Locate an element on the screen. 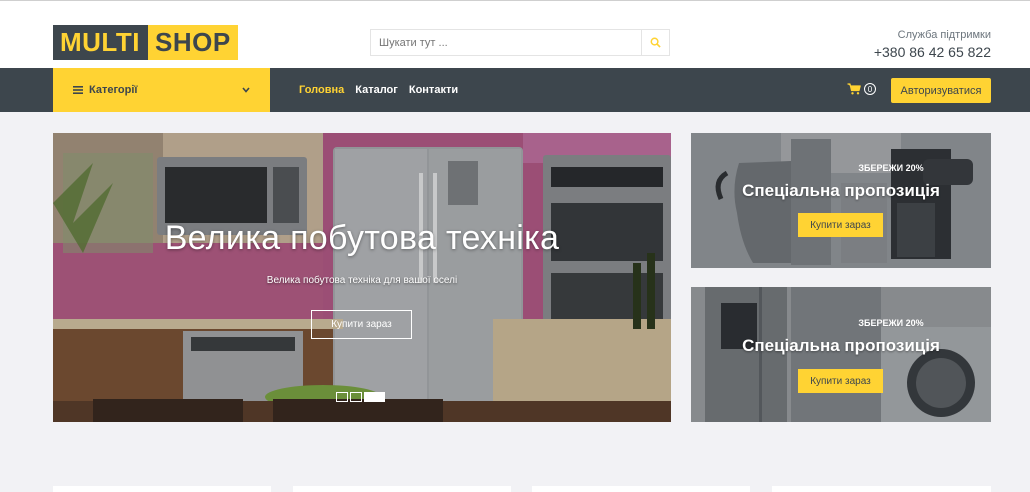 Image resolution: width=1030 pixels, height=492 pixels. nav-menu: Головна Каталог Контакти is located at coordinates (384, 90).